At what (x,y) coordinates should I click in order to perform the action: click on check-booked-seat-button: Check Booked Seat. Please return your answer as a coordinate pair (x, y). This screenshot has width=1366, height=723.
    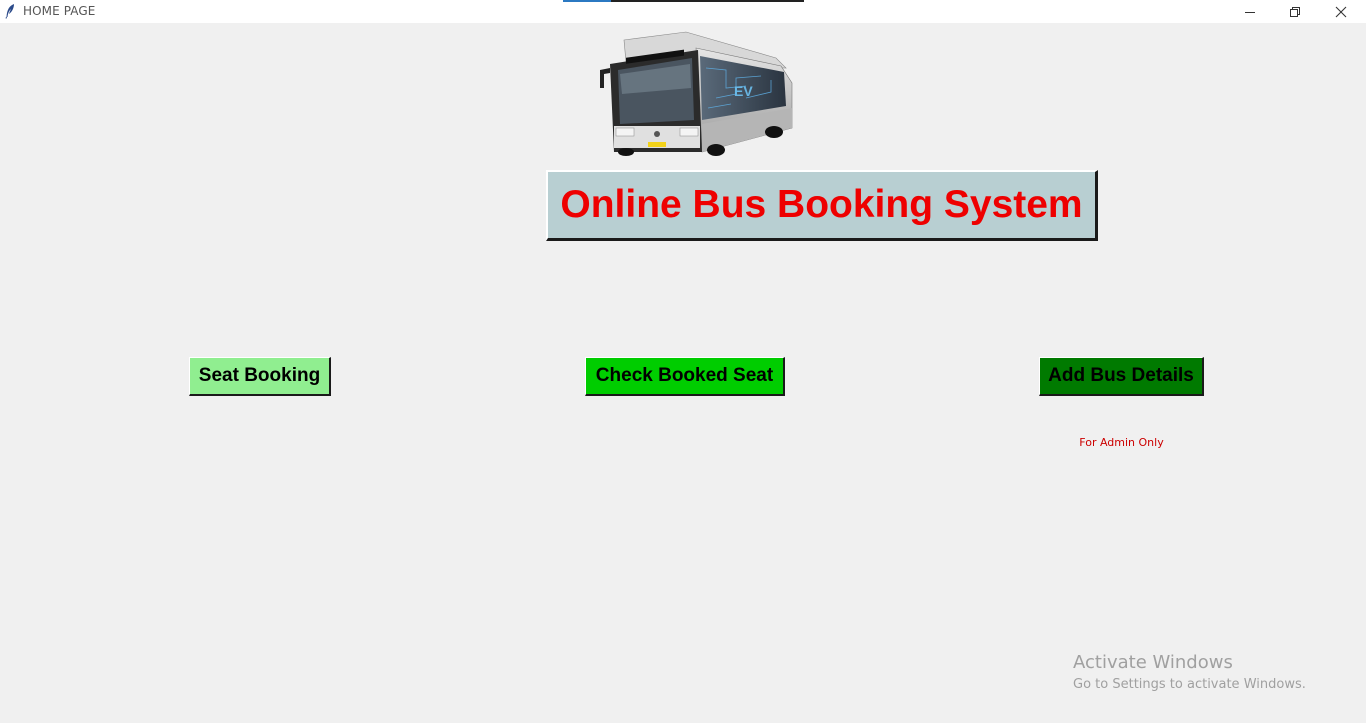
    Looking at the image, I should click on (685, 376).